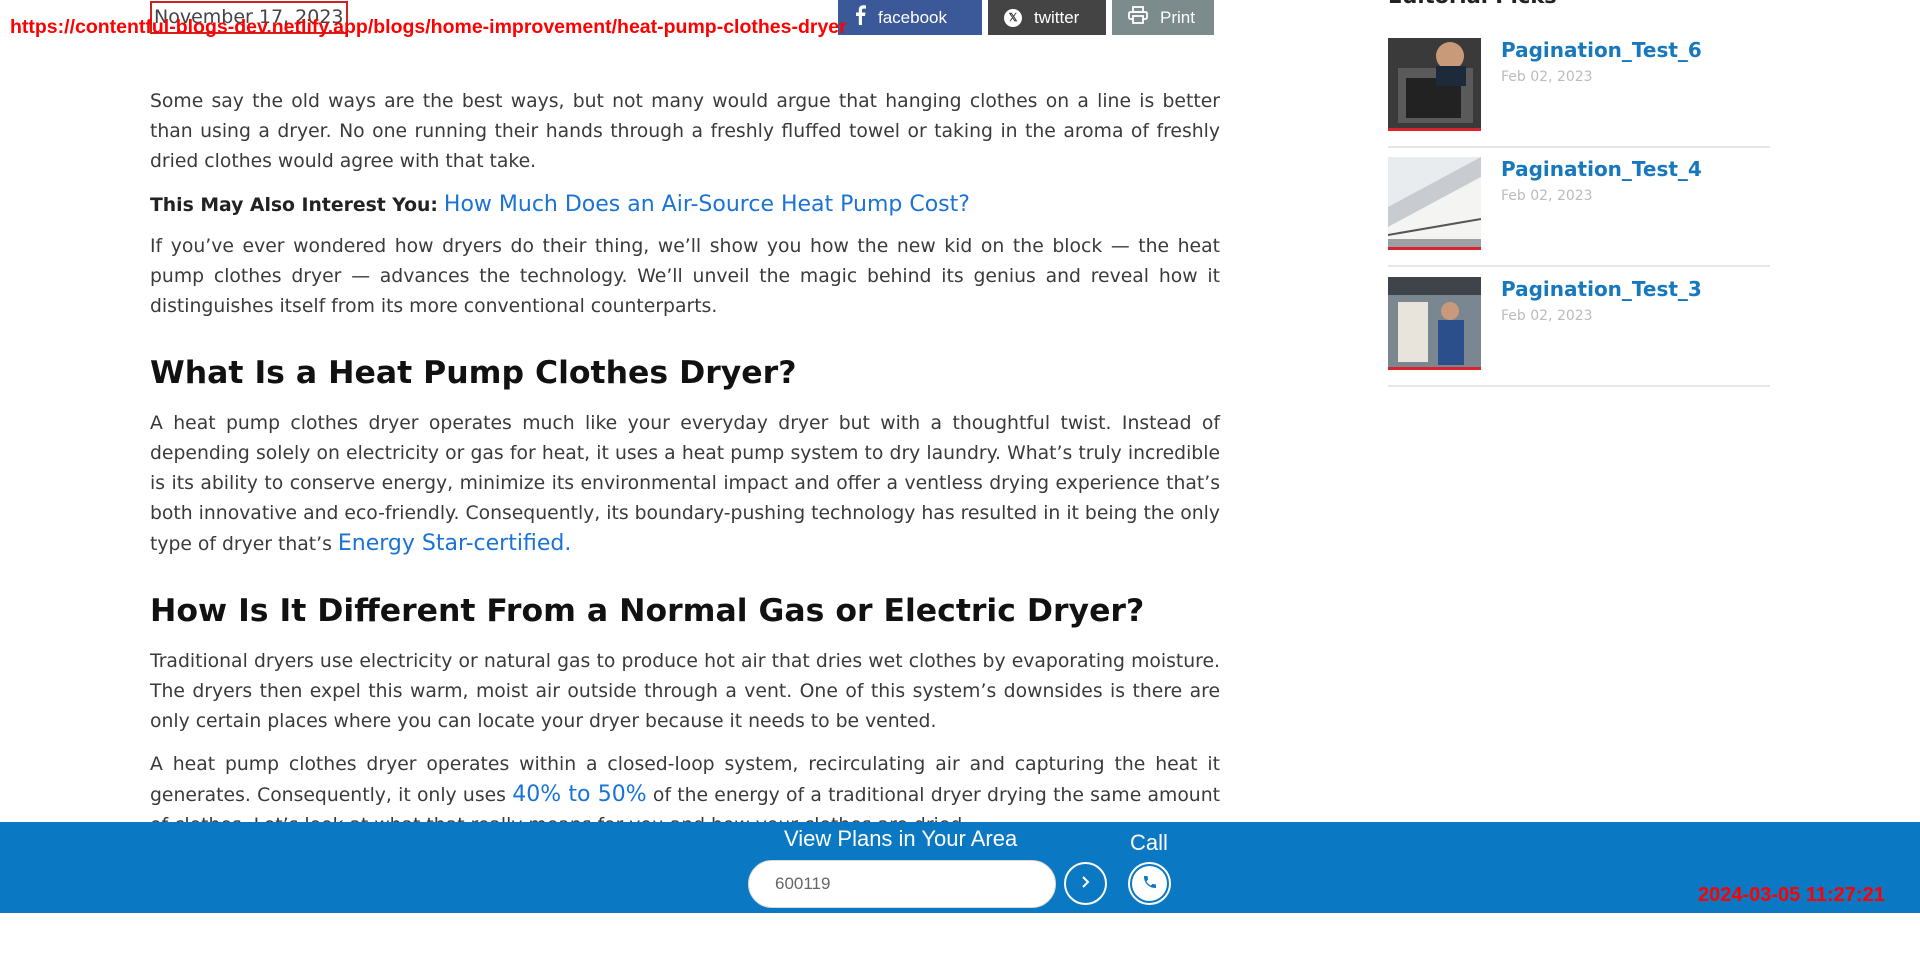 This screenshot has width=1920, height=963. I want to click on chevron-right-icon, so click(1086, 883).